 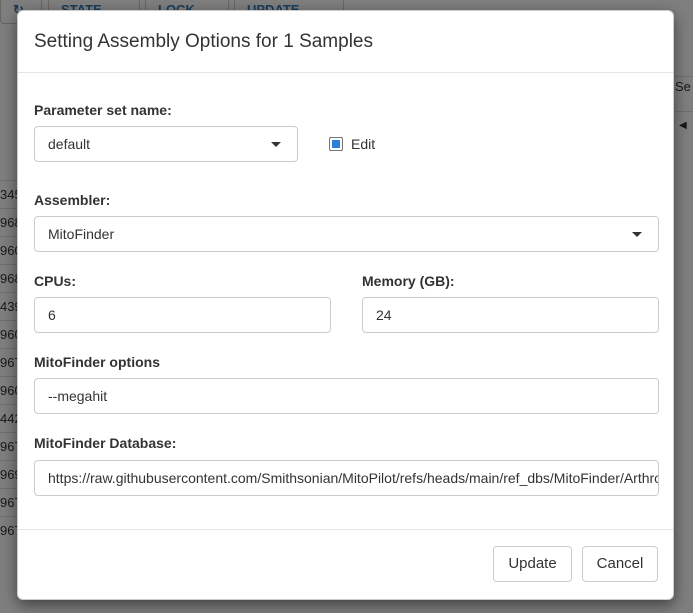 I want to click on edit-checkbox-control: Edit, so click(x=352, y=144).